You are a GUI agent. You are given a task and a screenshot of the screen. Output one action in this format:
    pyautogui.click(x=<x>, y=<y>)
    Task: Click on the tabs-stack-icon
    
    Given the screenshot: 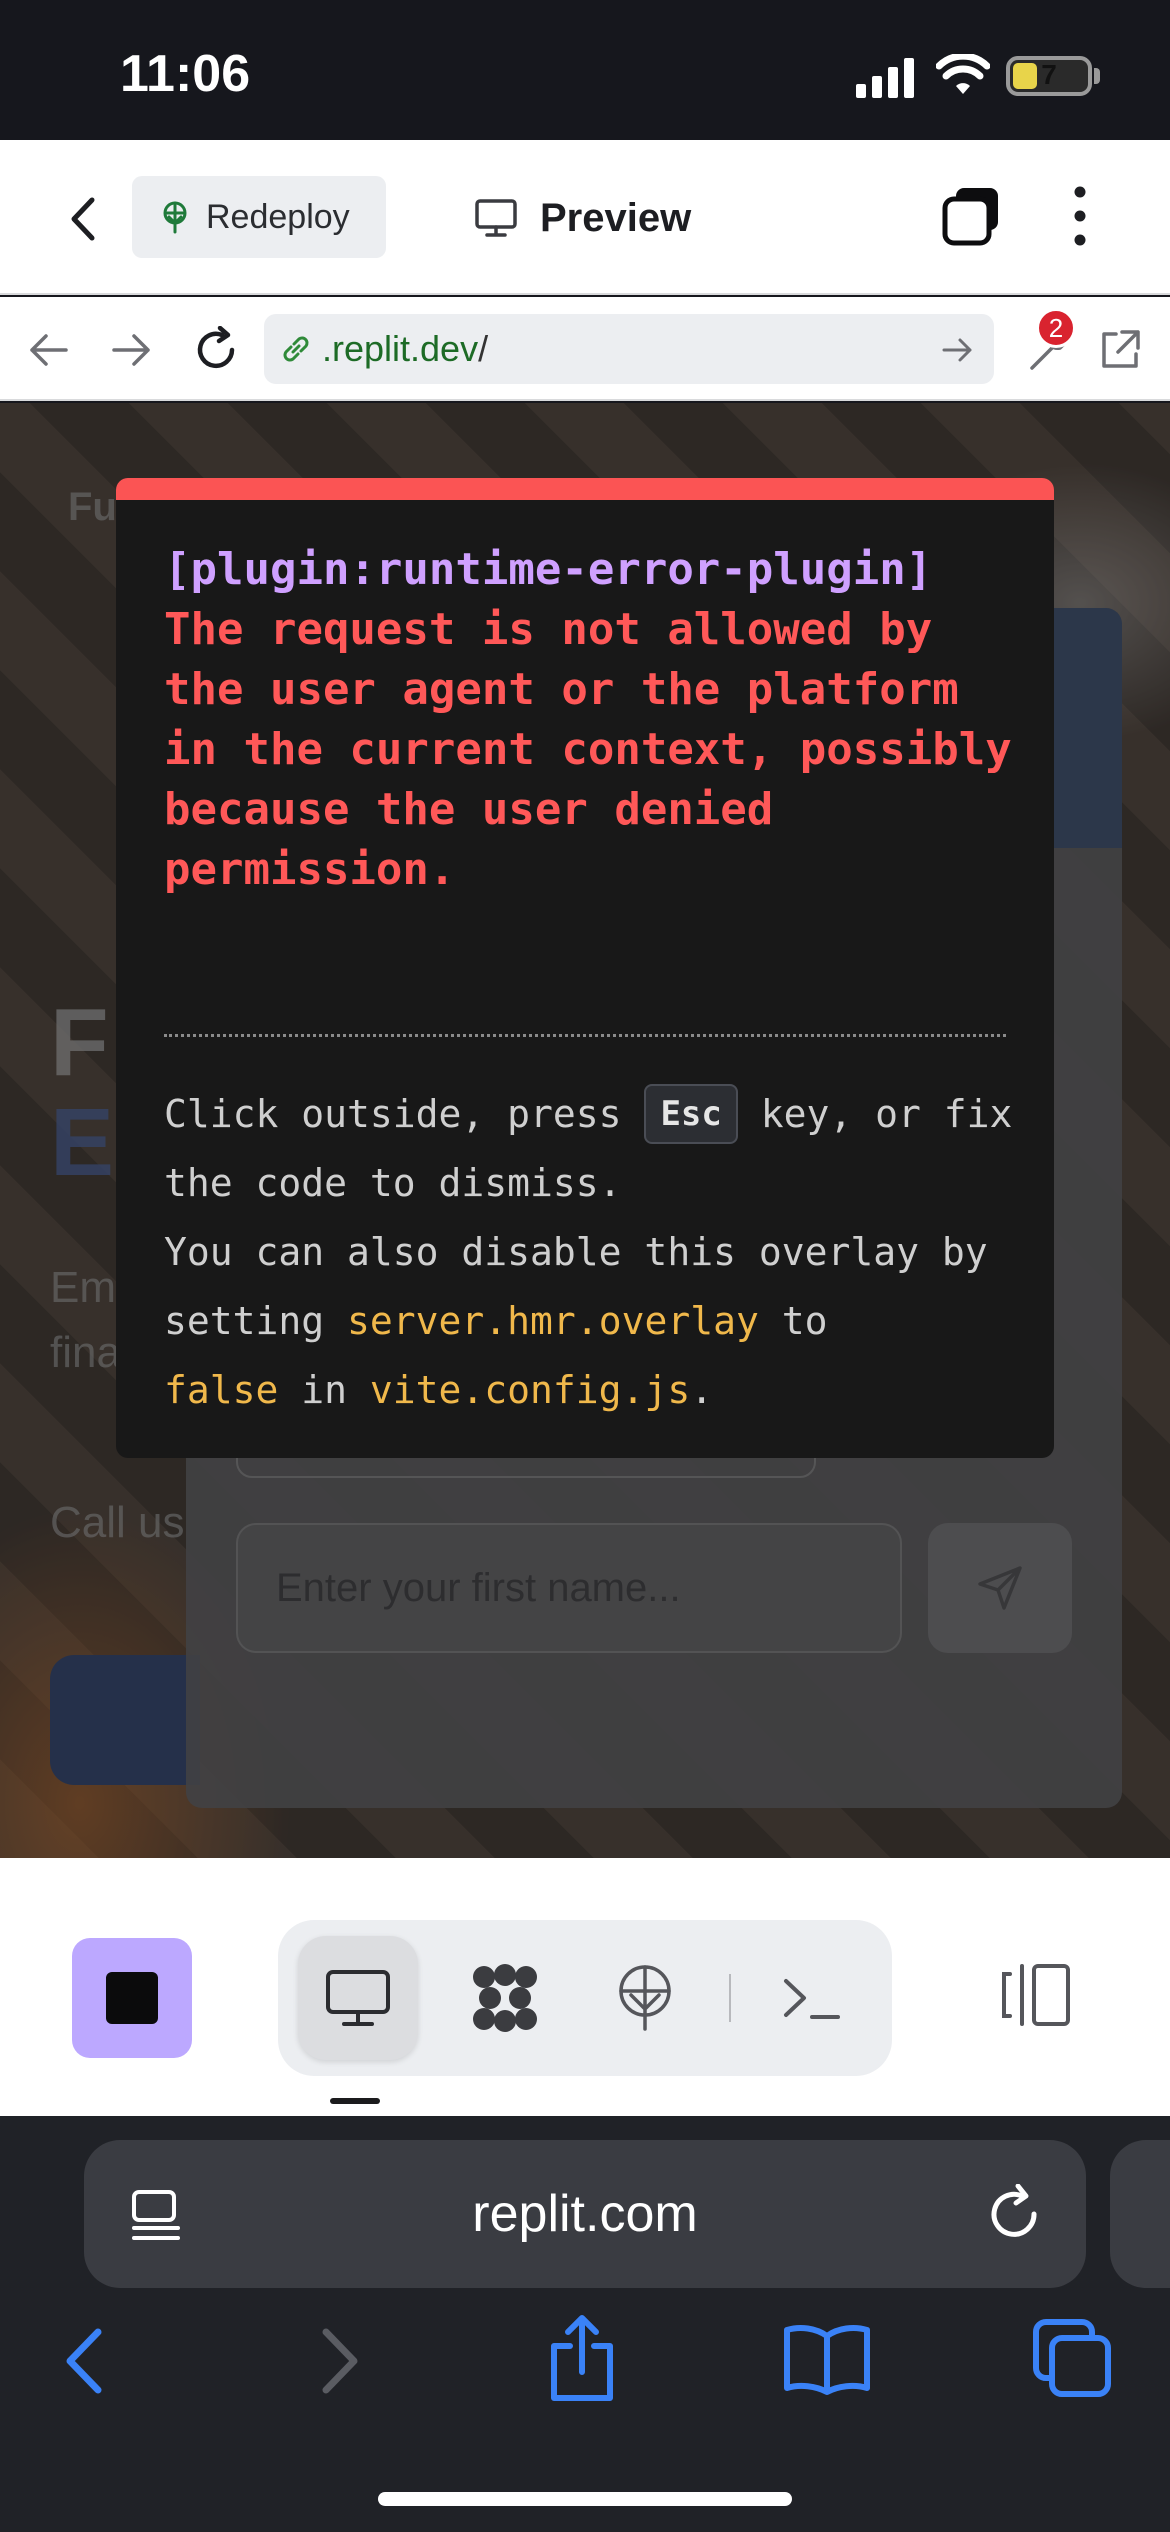 What is the action you would take?
    pyautogui.click(x=972, y=216)
    